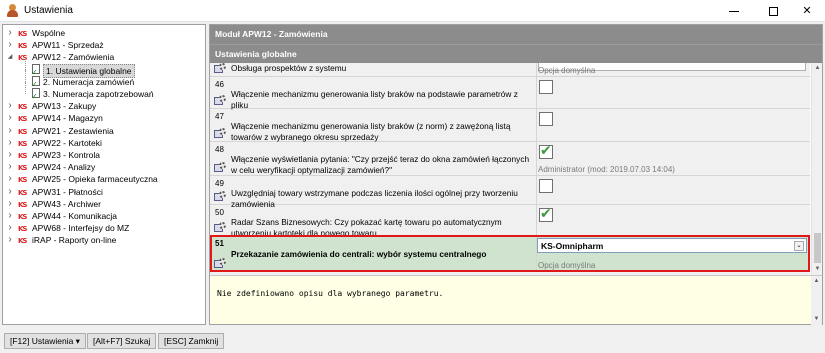 The height and width of the screenshot is (353, 825). Describe the element at coordinates (45, 341) in the screenshot. I see `settings-menu-button: [F12] Ustawienia ▾` at that location.